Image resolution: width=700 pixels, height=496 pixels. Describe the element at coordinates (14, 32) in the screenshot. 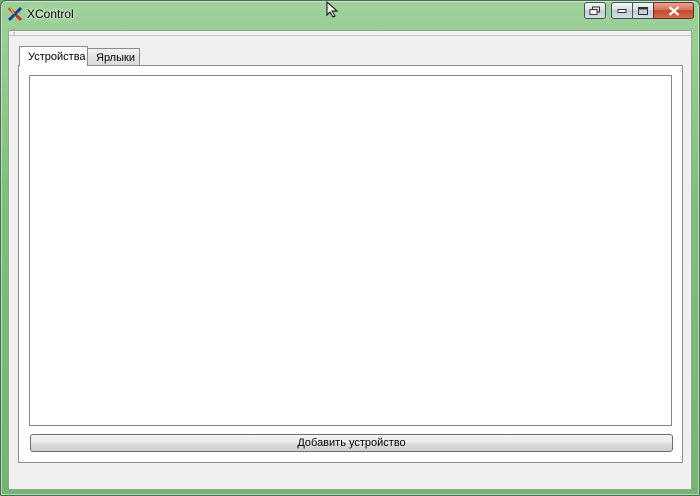

I see `grip-icon: ⋮` at that location.